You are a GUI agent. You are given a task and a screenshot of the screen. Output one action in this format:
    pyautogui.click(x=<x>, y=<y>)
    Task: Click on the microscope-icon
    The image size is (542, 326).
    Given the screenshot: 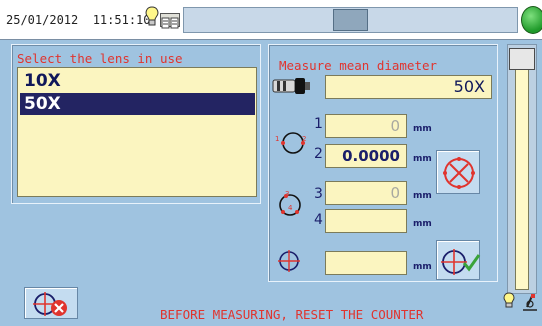 What is the action you would take?
    pyautogui.click(x=529, y=302)
    